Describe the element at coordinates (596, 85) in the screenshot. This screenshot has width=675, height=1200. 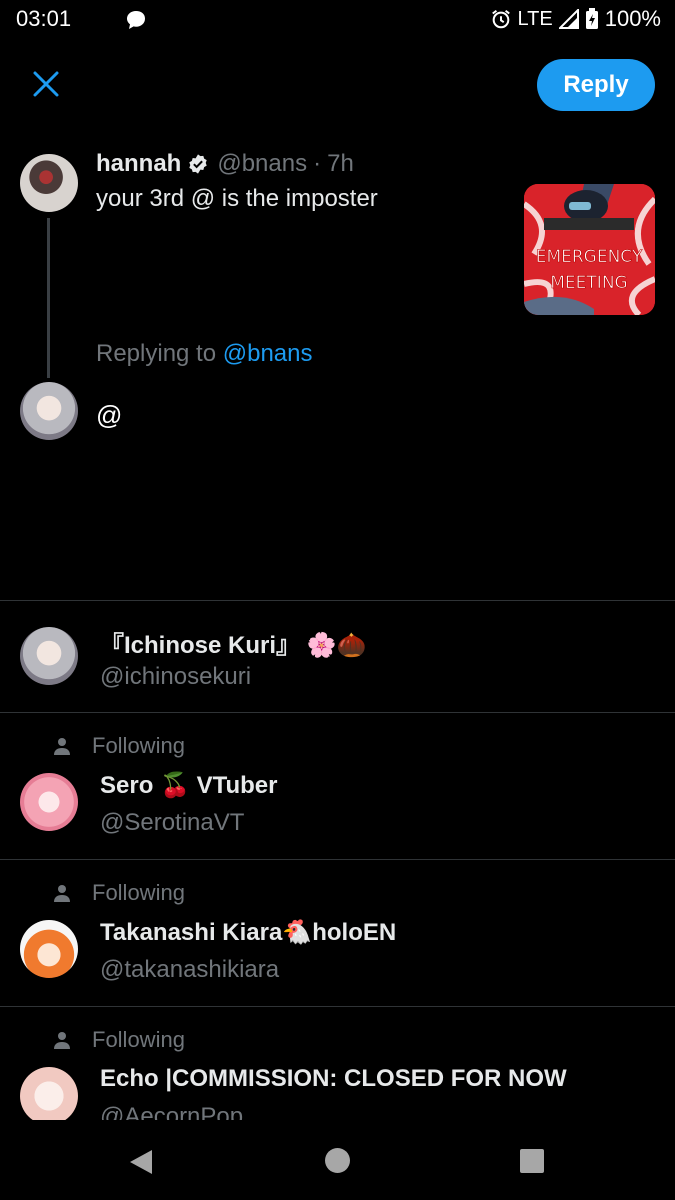
I see `reply-button: Reply` at that location.